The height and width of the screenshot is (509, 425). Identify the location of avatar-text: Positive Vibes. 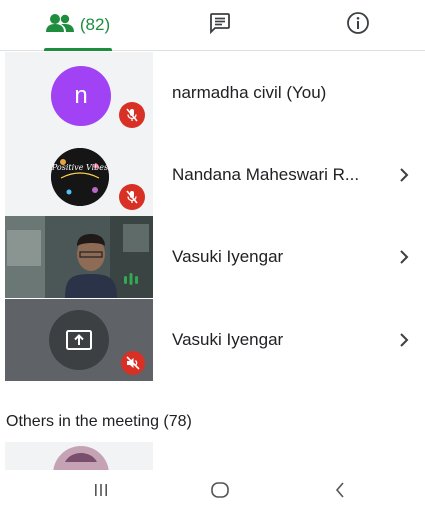
(80, 167).